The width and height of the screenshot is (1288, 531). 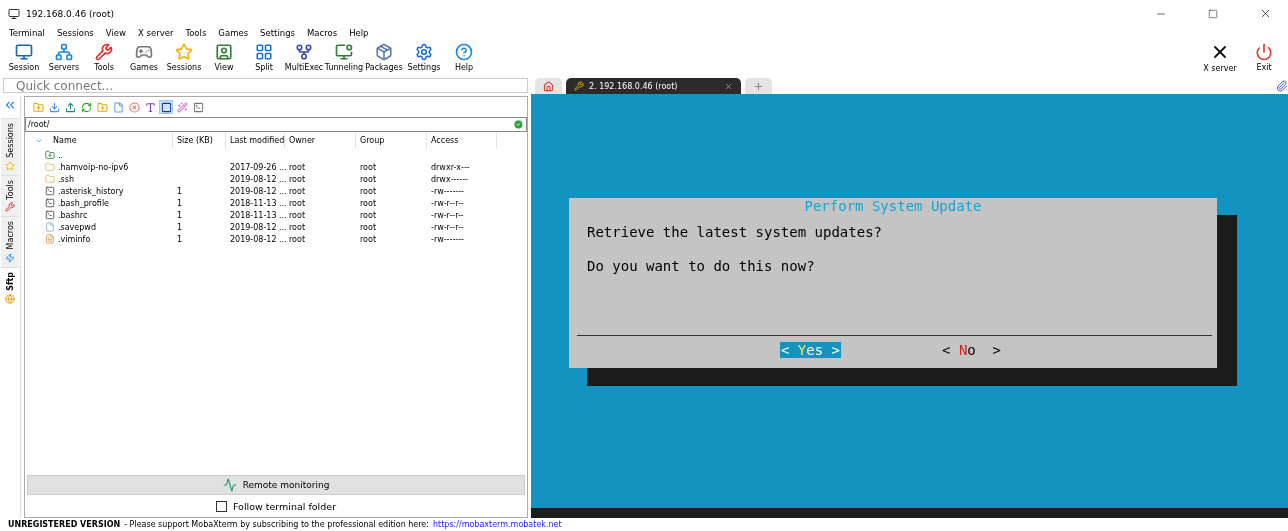 What do you see at coordinates (104, 57) in the screenshot?
I see `toolbar-button: Tools` at bounding box center [104, 57].